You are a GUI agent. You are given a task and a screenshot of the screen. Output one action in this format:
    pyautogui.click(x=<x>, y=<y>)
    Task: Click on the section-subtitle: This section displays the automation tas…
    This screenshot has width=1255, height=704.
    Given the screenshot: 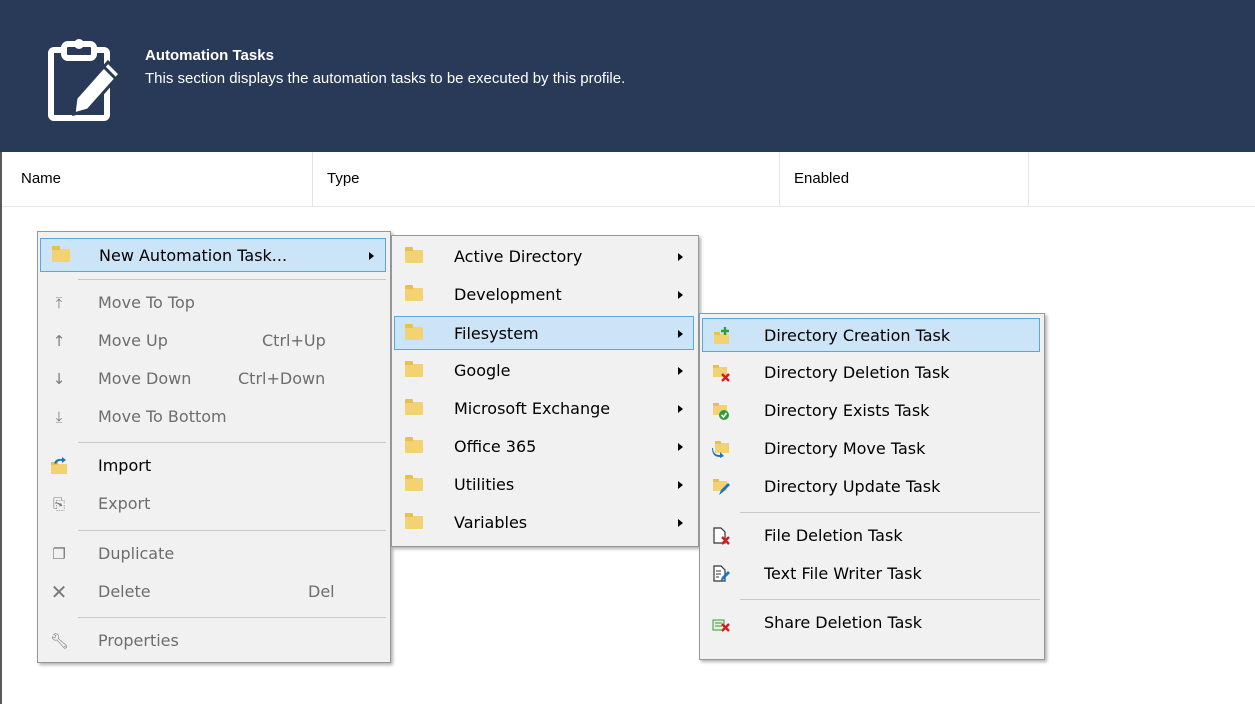 What is the action you would take?
    pyautogui.click(x=385, y=78)
    